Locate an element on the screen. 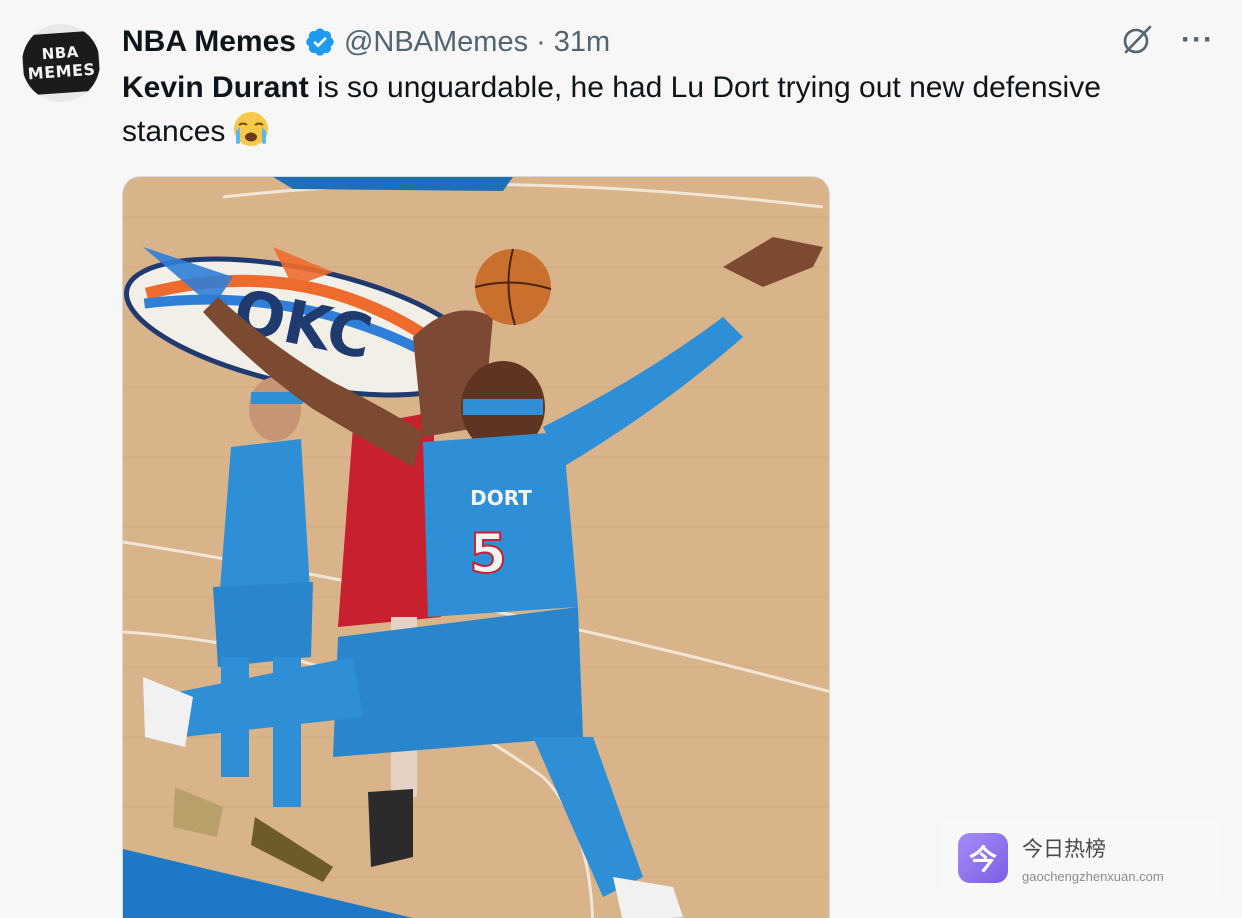 The height and width of the screenshot is (918, 1242). watermark-url: gaochengzhenxuan.com is located at coordinates (1093, 876).